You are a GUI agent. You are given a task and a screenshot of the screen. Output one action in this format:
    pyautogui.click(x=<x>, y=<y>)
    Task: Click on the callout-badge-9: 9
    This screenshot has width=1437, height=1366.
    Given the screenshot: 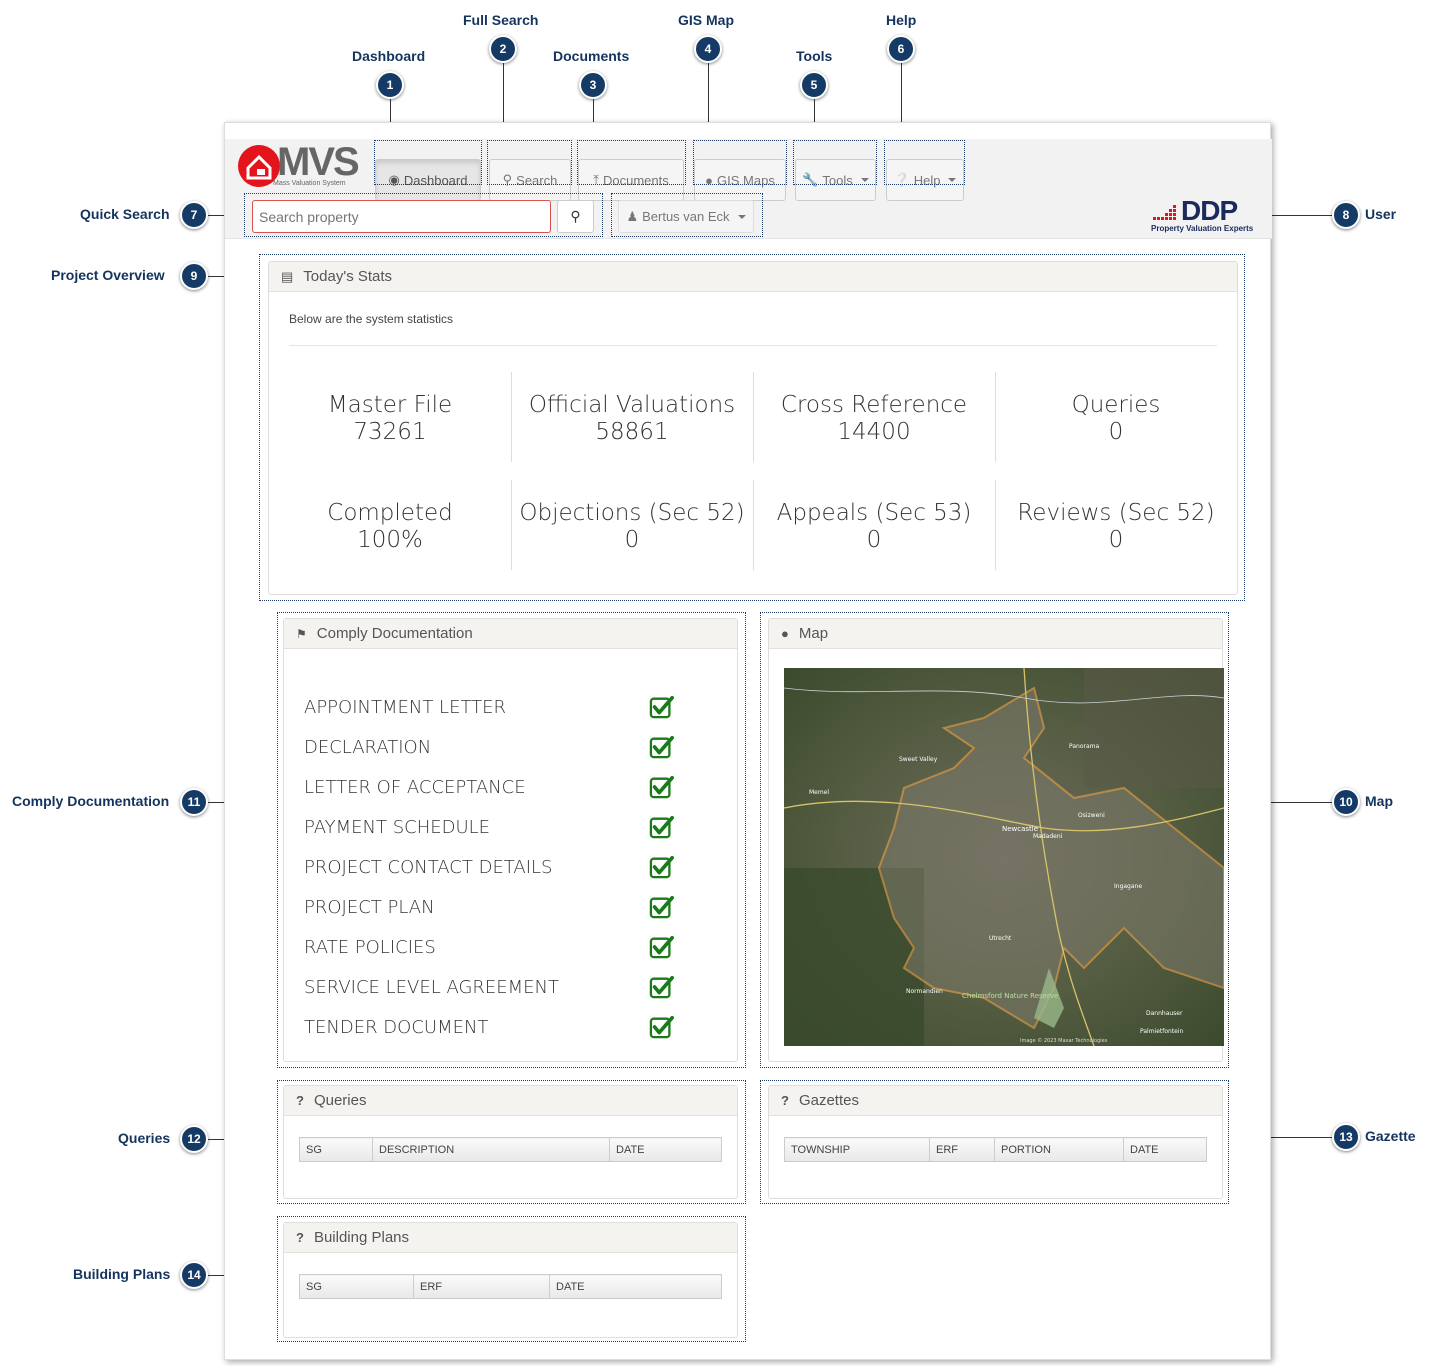 What is the action you would take?
    pyautogui.click(x=194, y=276)
    